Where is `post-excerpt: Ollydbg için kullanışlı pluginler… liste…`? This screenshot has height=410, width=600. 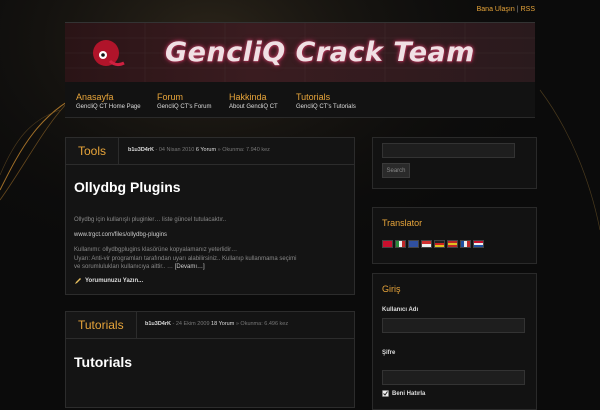 post-excerpt: Ollydbg için kullanışlı pluginler… liste… is located at coordinates (150, 220).